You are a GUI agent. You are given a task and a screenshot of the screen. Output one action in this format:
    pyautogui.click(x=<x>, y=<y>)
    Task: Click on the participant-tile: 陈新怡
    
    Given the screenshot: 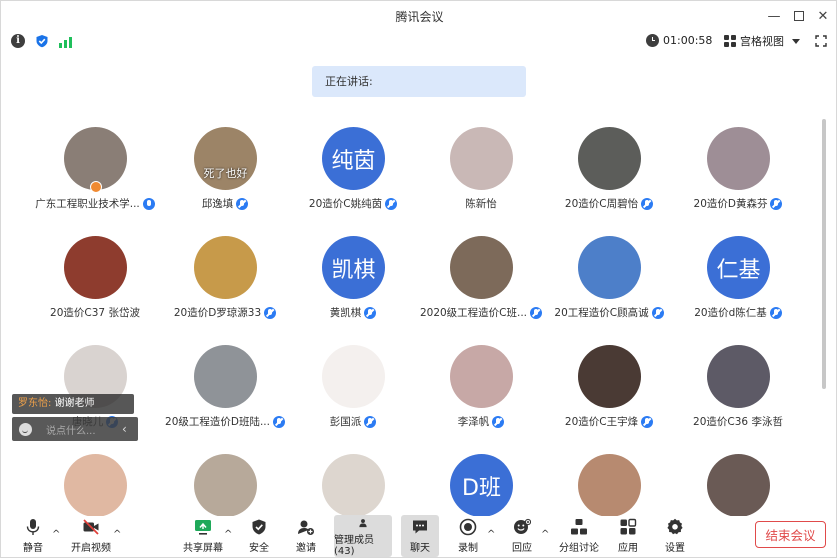 What is the action you would take?
    pyautogui.click(x=481, y=178)
    